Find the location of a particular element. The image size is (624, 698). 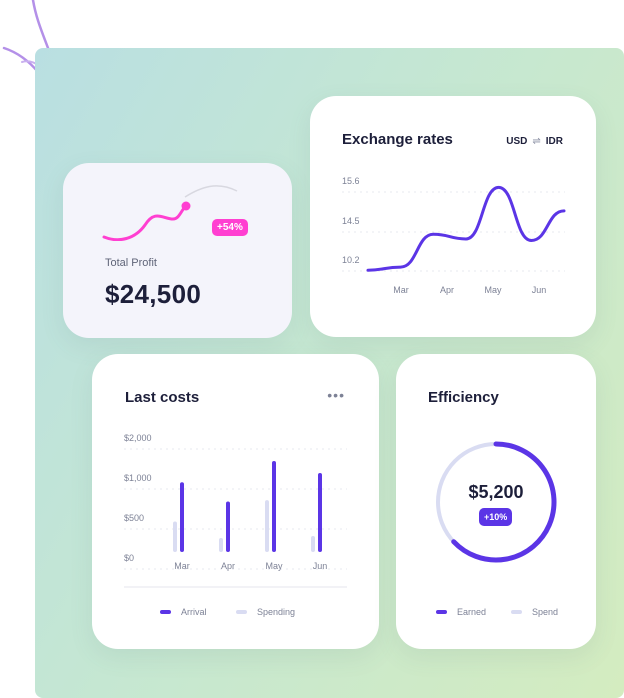

legend-spending: Spending is located at coordinates (265, 612).